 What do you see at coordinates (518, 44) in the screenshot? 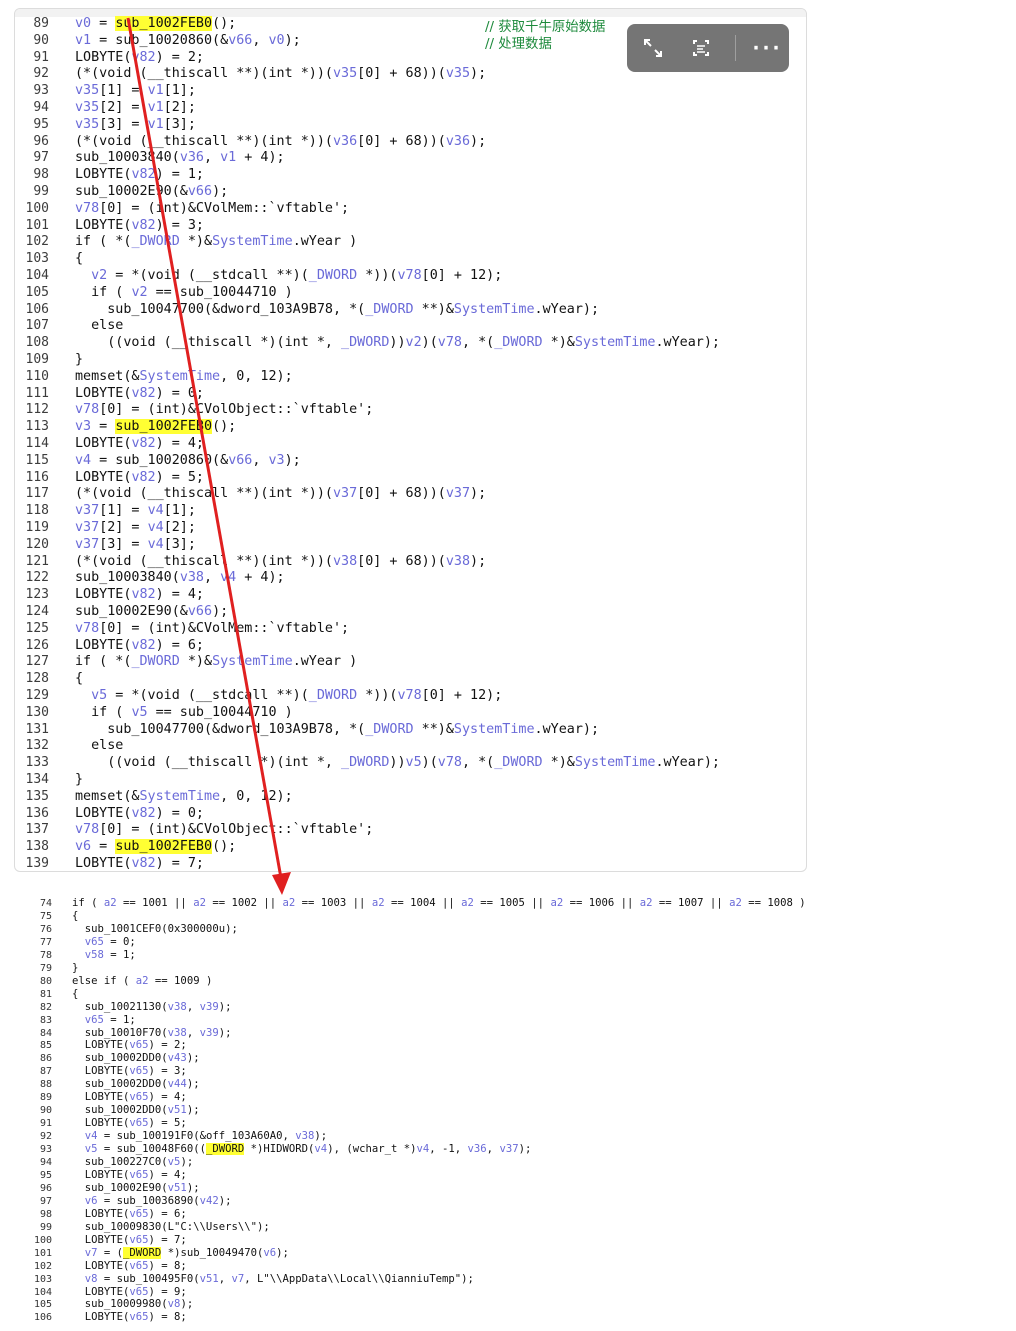
I see `comment-process-data: // 处理数据` at bounding box center [518, 44].